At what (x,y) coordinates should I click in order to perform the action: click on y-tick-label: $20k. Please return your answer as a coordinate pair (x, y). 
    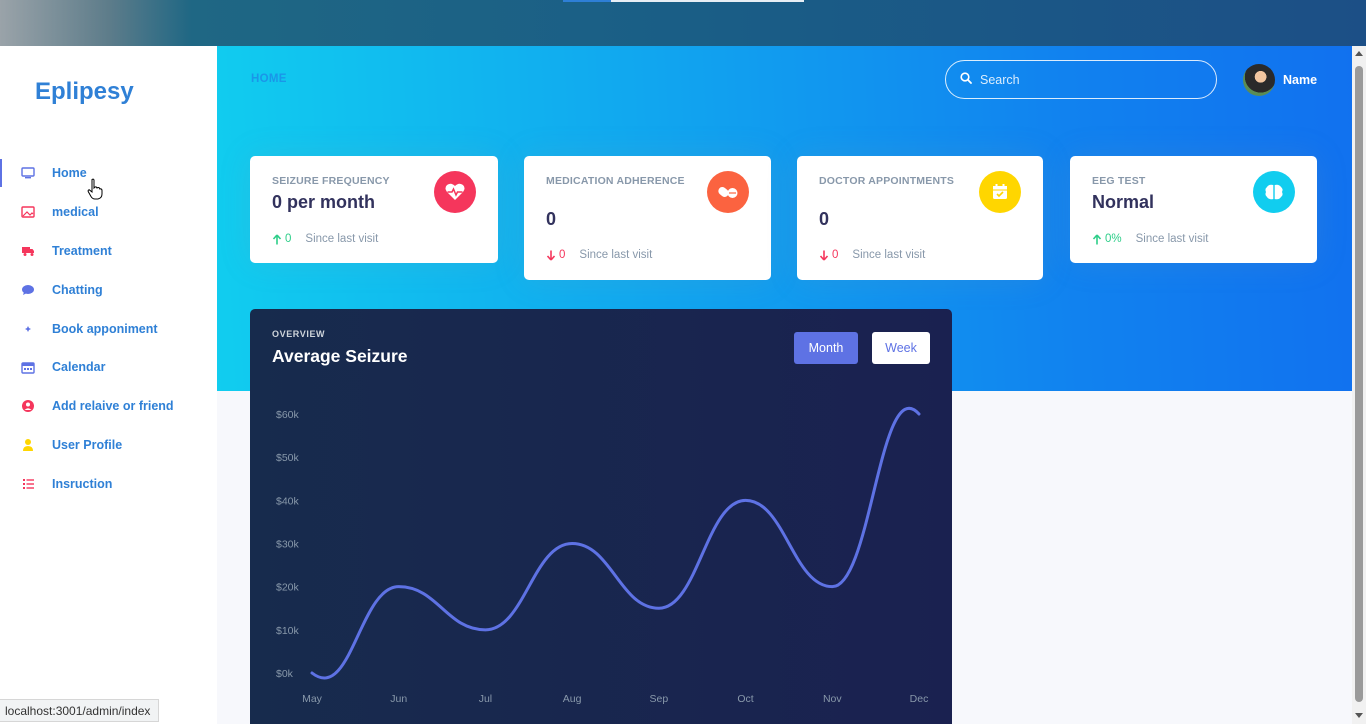
    Looking at the image, I should click on (288, 588).